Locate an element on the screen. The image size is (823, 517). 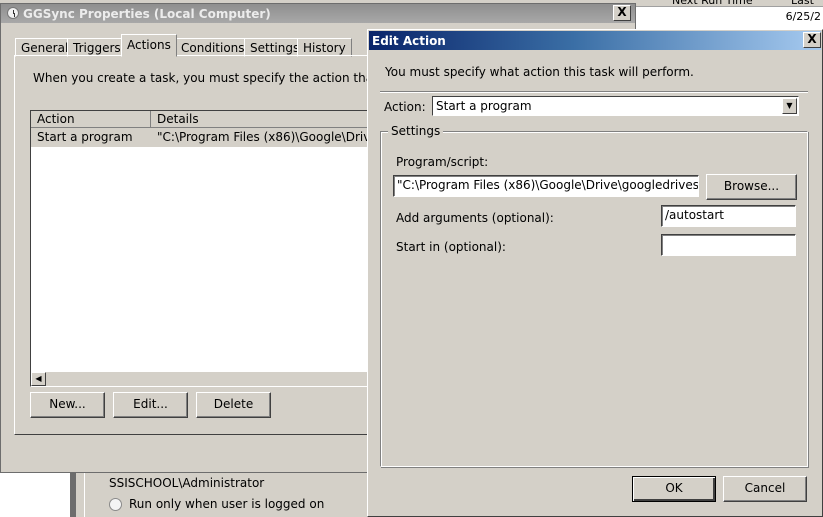
scroll-left-arrow-icon: ◀ is located at coordinates (38, 379).